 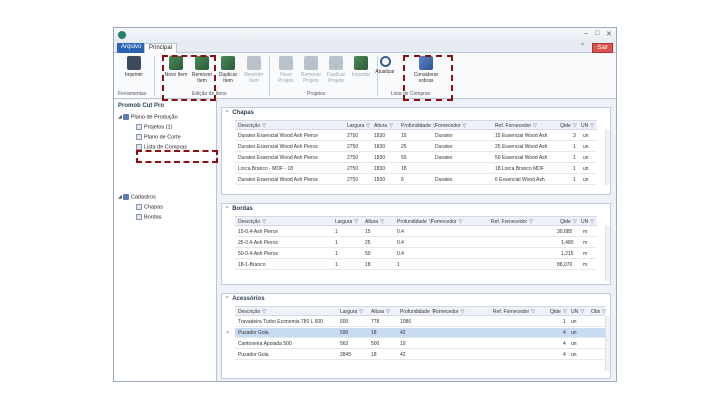 I want to click on list-icon, so click(x=139, y=147).